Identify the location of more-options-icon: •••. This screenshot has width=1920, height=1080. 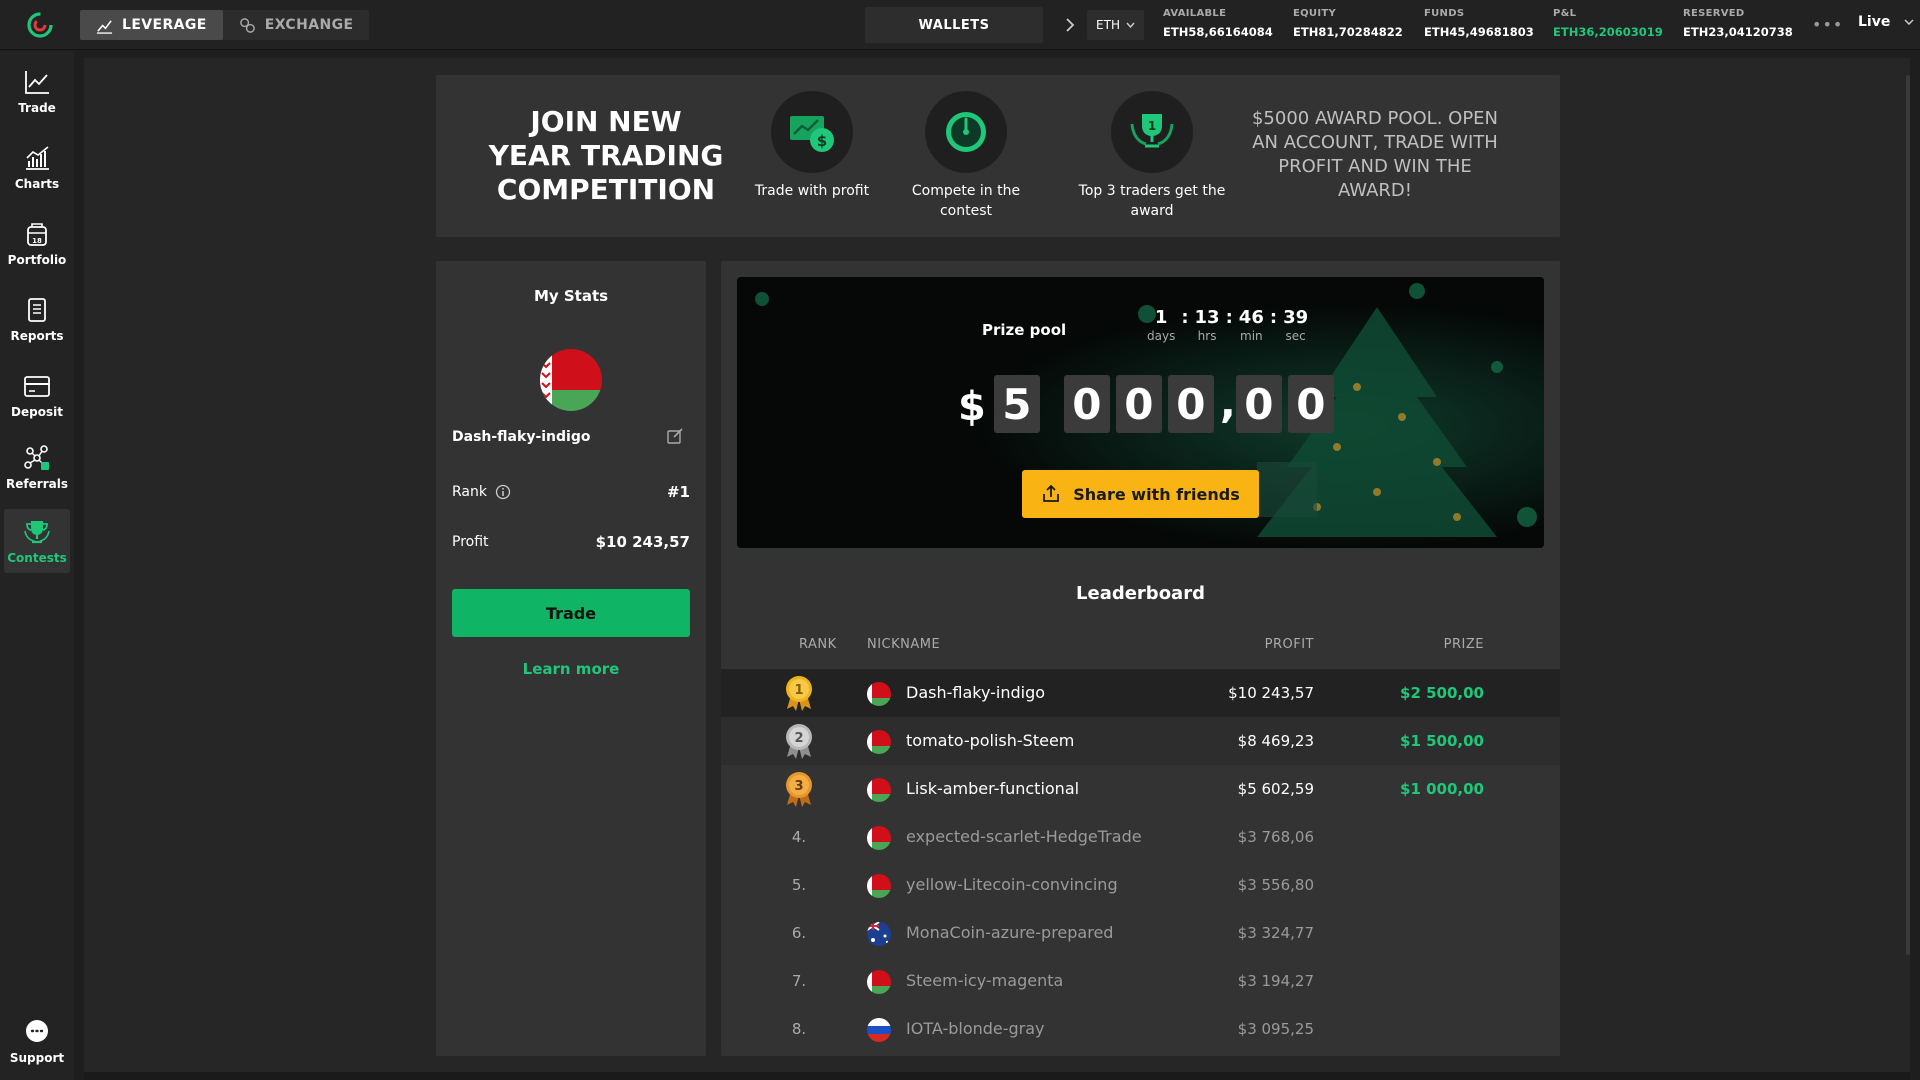
(1827, 24).